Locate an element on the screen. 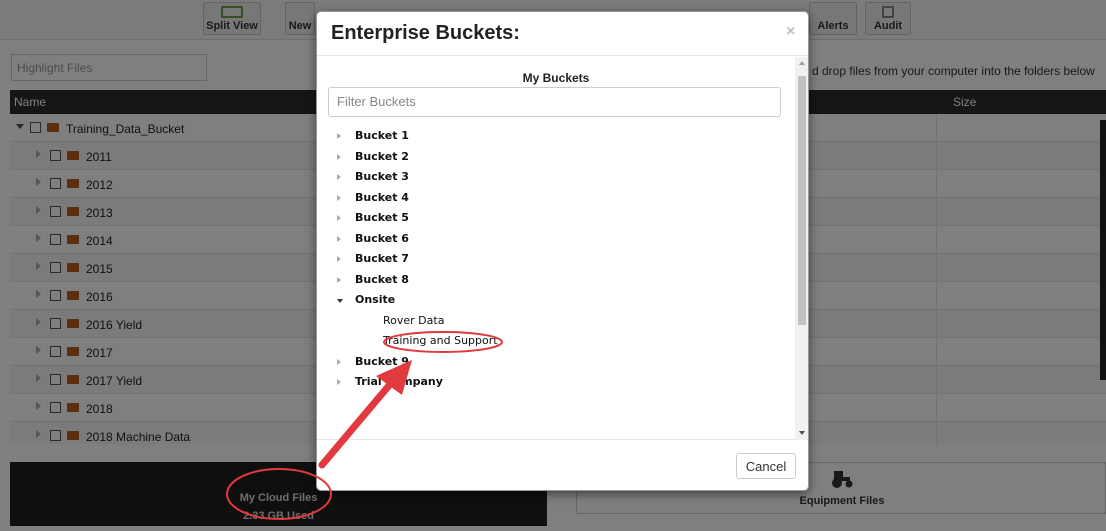 The width and height of the screenshot is (1106, 531). highlight-ellipse-cloud is located at coordinates (279, 494).